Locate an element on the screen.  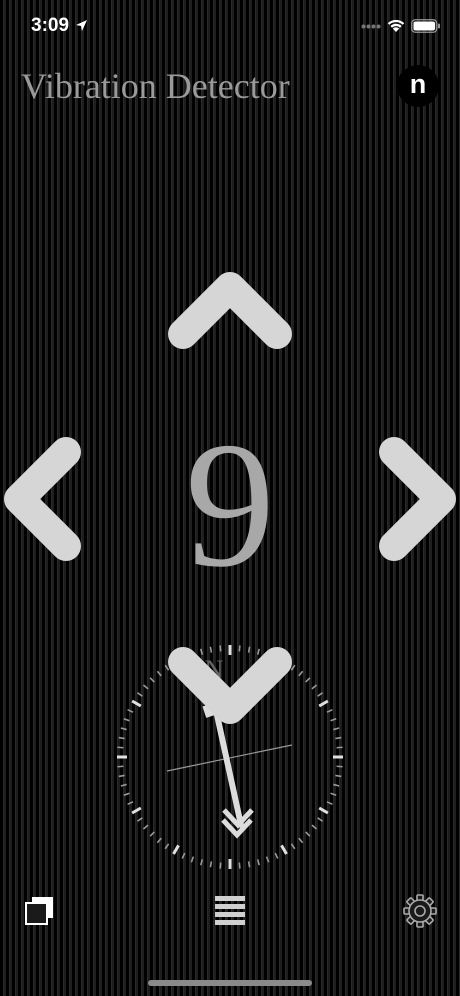
n-button-label: n is located at coordinates (418, 84).